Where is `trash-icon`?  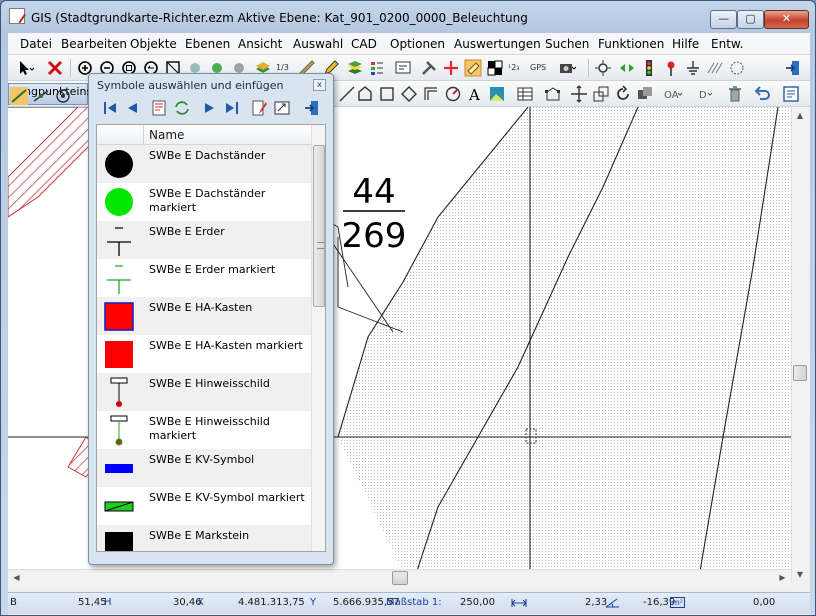 trash-icon is located at coordinates (735, 94).